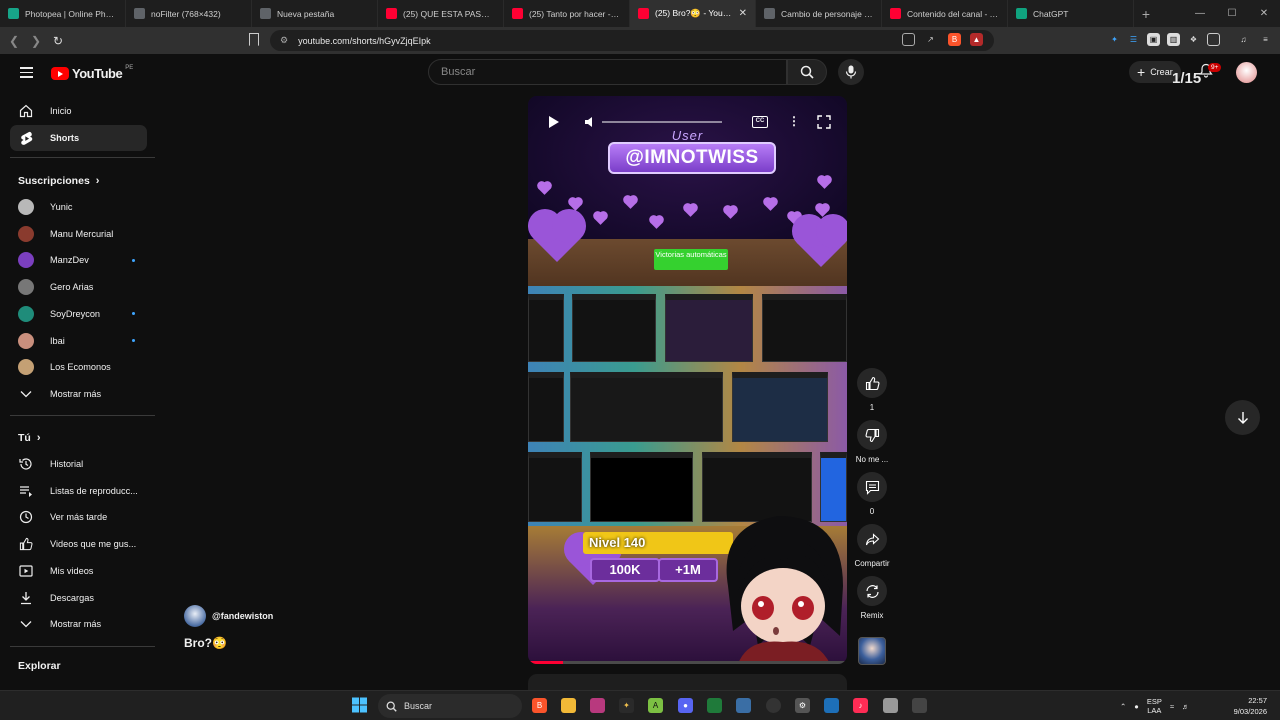 Image resolution: width=1280 pixels, height=720 pixels. I want to click on brave-app-icon: B, so click(539, 705).